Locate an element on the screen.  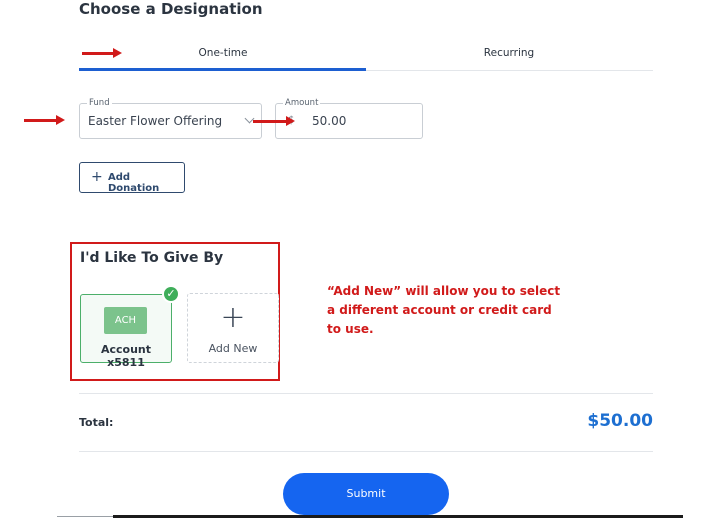
payment-card-ach: ACH Account x5811 is located at coordinates (126, 331).